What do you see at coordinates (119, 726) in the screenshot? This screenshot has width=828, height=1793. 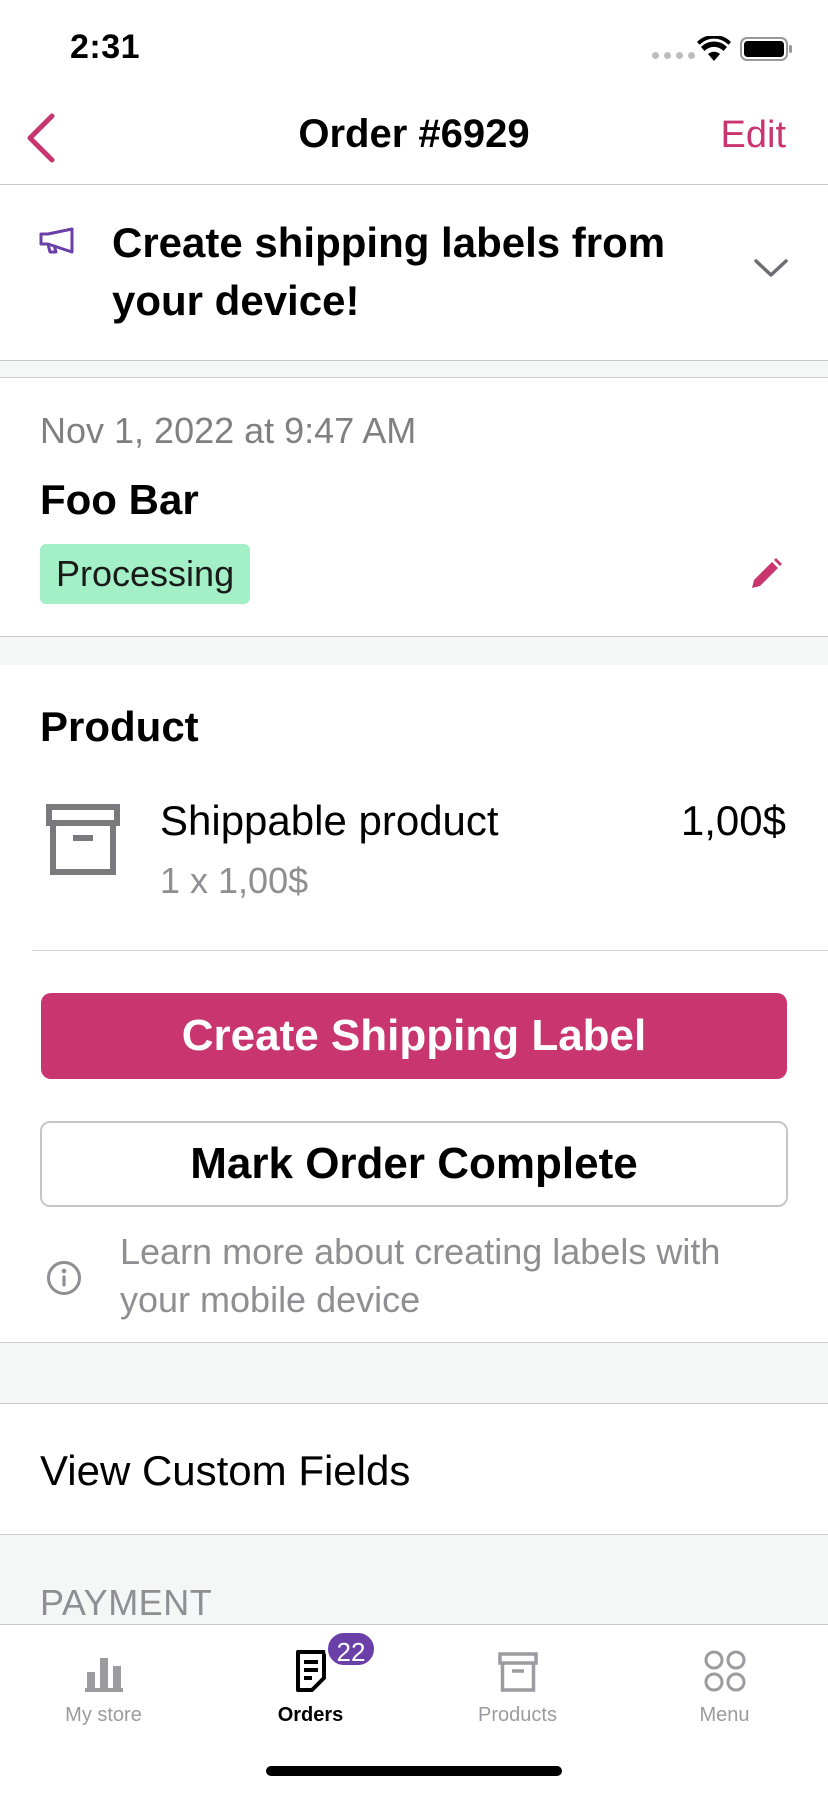 I see `product-section-title: Product` at bounding box center [119, 726].